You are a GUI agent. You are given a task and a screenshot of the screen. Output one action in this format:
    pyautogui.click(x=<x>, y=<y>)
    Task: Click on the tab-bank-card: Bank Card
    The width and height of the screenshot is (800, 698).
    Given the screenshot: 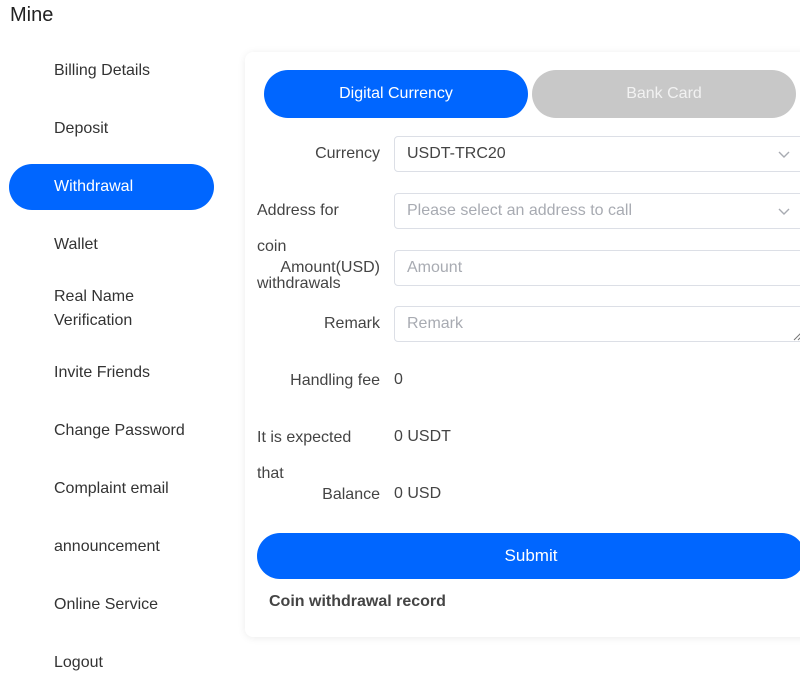 What is the action you would take?
    pyautogui.click(x=664, y=94)
    